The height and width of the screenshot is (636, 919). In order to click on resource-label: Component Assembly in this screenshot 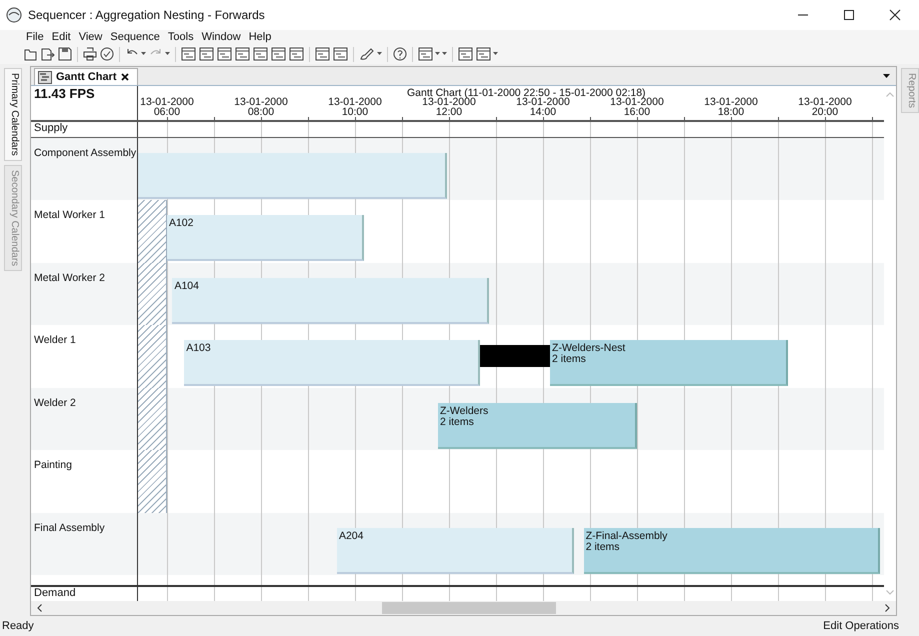, I will do `click(85, 152)`.